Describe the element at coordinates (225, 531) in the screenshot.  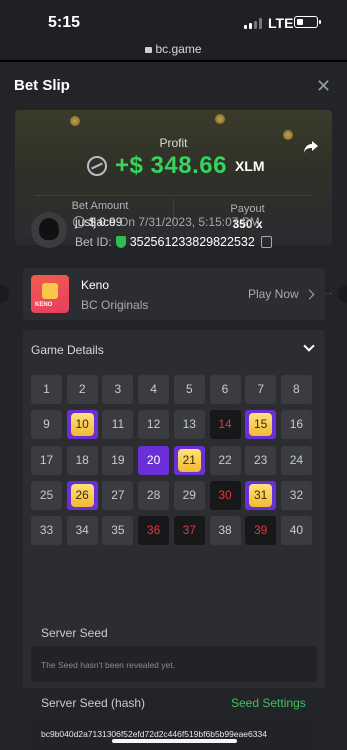
I see `keno-cell: 38` at that location.